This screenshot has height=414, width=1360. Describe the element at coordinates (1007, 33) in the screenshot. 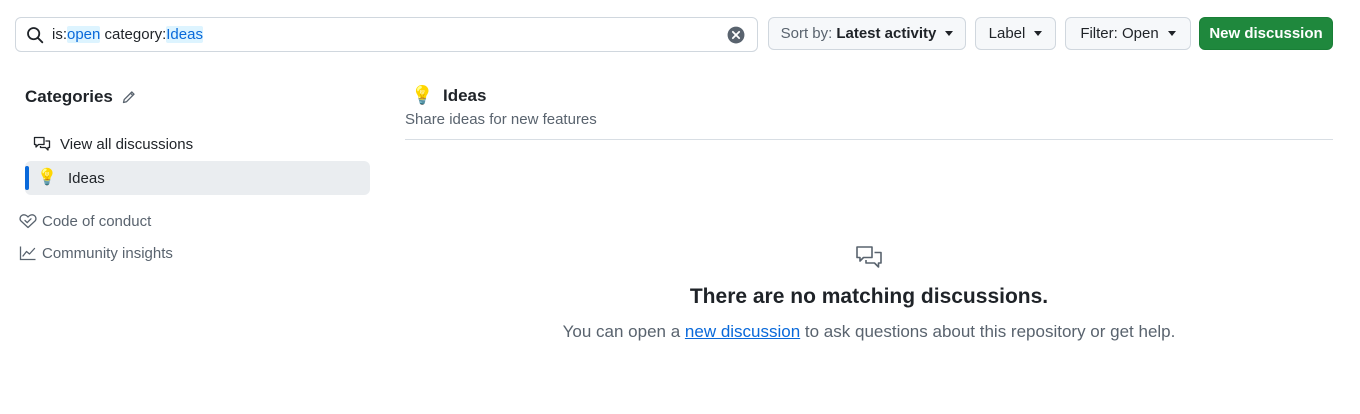

I see `label-button-text: Label` at that location.